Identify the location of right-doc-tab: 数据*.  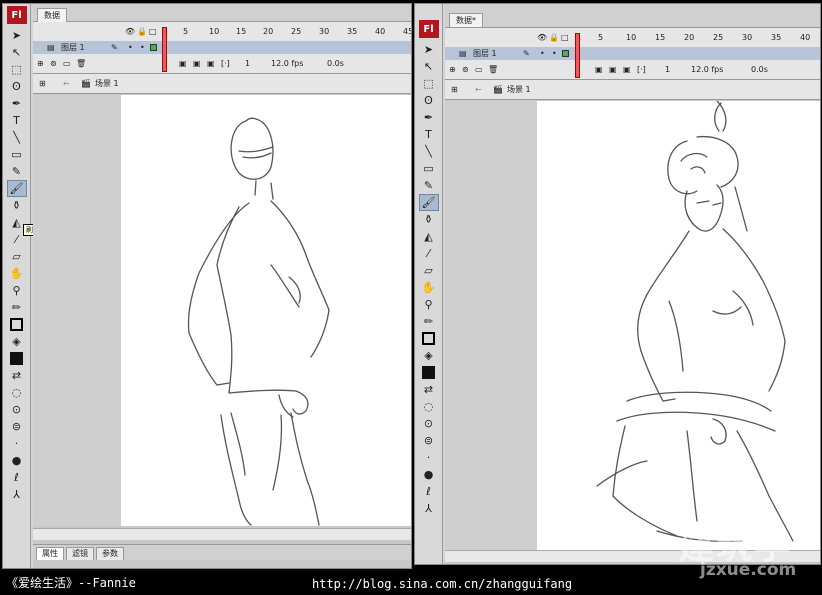
(466, 20).